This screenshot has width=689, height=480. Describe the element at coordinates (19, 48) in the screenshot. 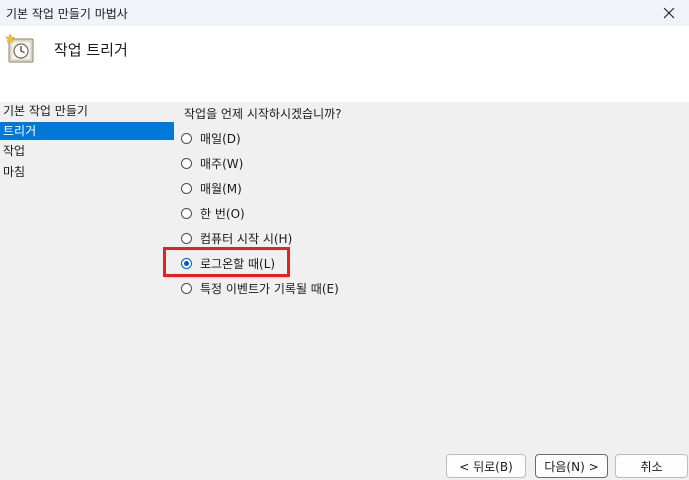

I see `clock-task-icon` at that location.